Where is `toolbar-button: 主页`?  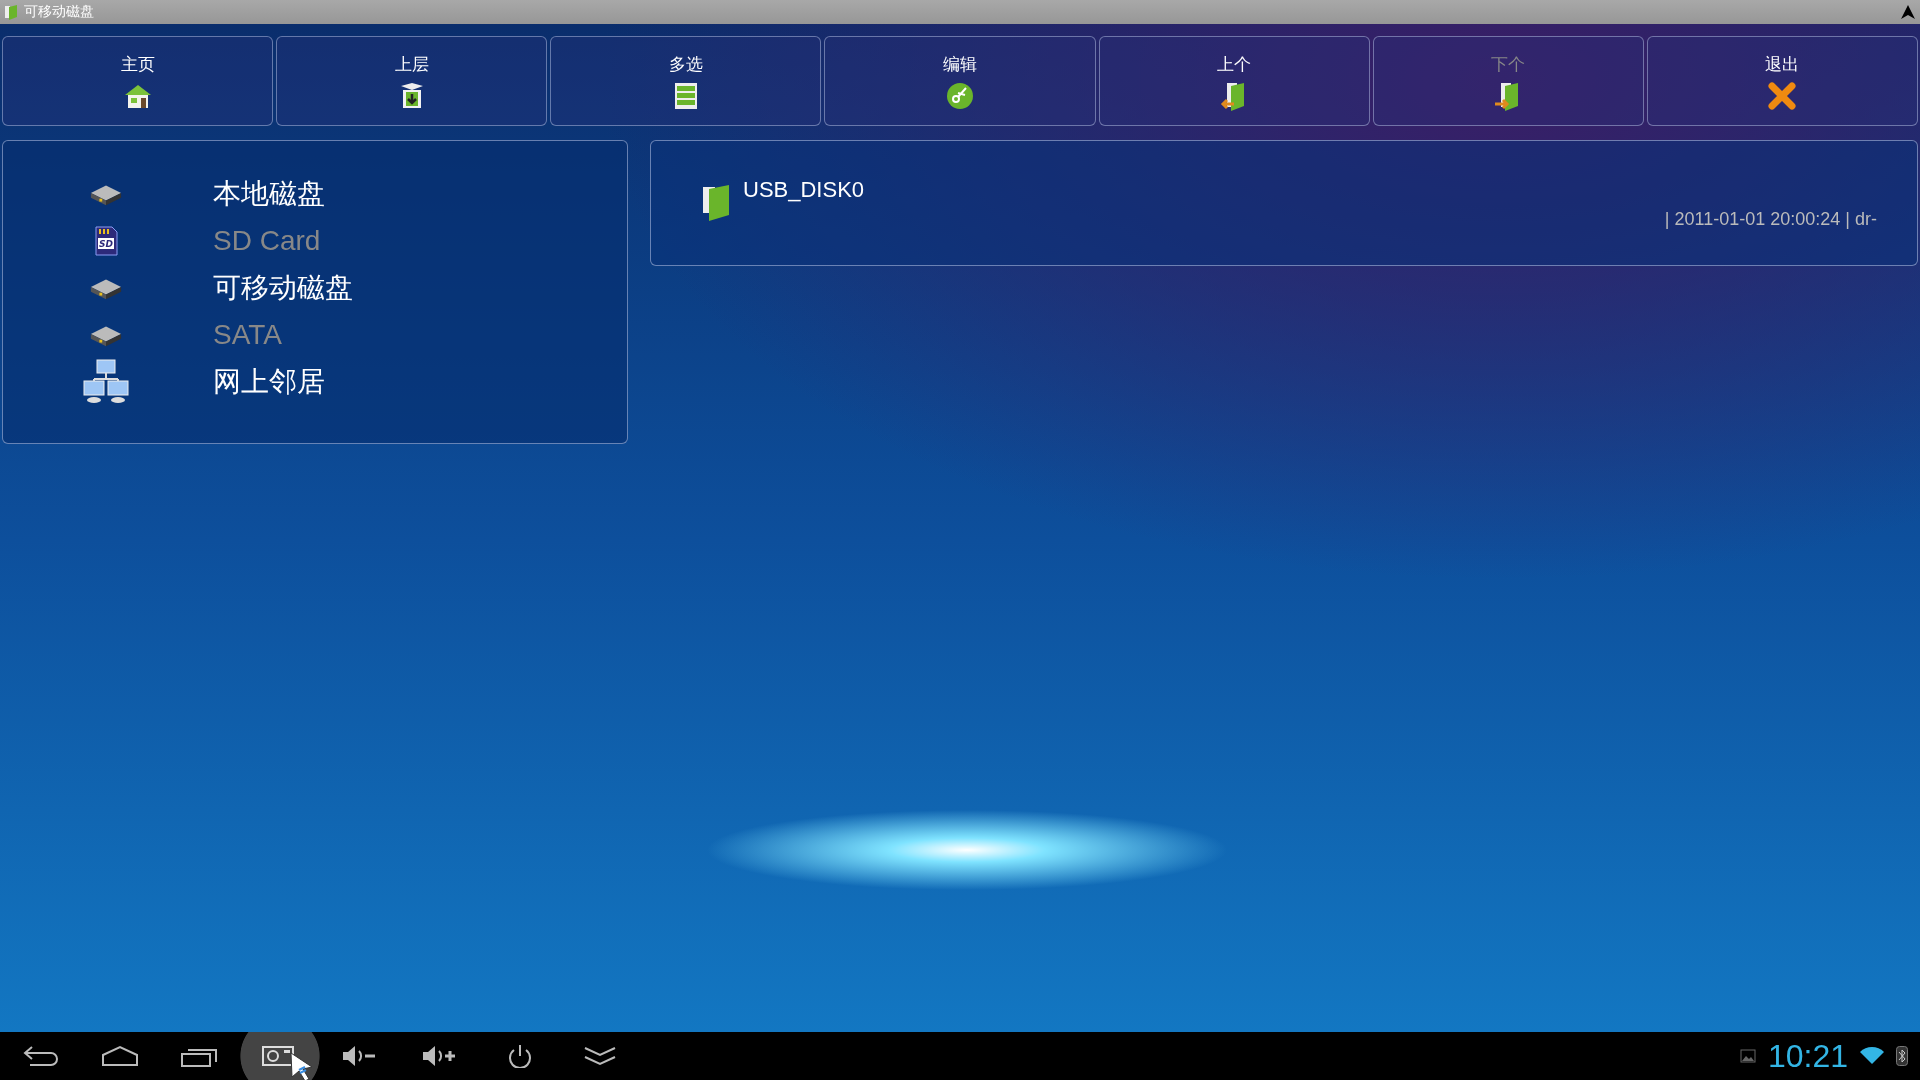
toolbar-button: 主页 is located at coordinates (138, 81).